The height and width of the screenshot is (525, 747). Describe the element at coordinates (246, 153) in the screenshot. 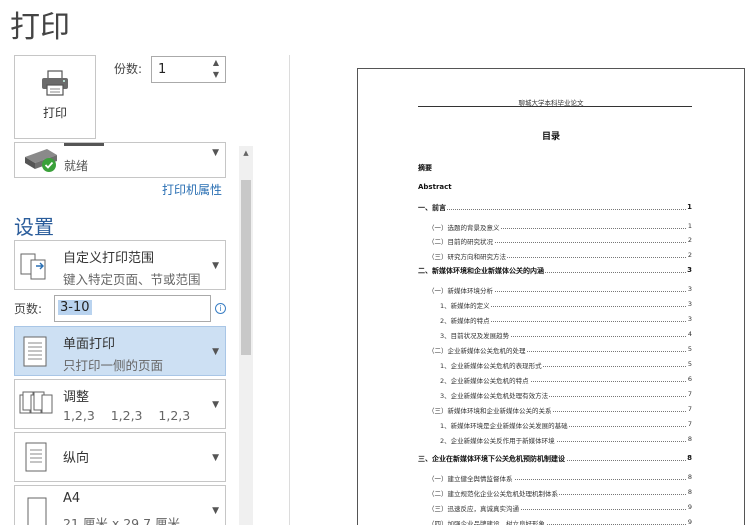

I see `scroll-up-icon: ▲` at that location.